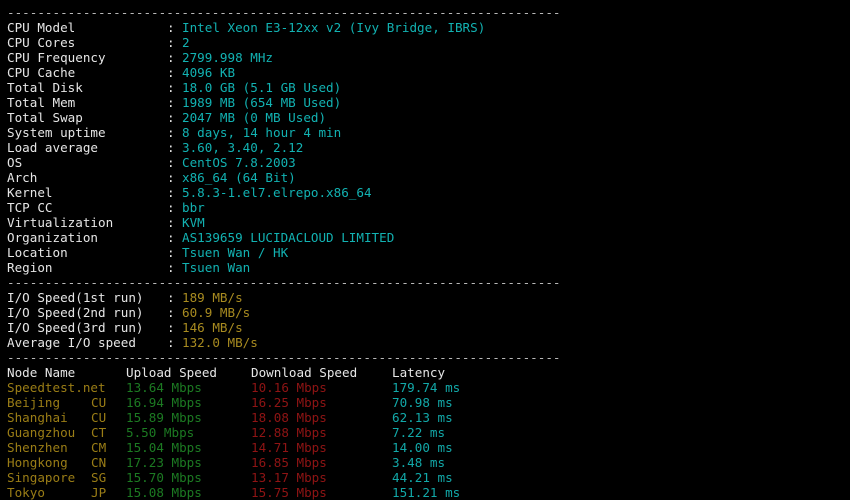 This screenshot has height=500, width=850. What do you see at coordinates (41, 27) in the screenshot?
I see `sysinfo-label: CPU Model` at bounding box center [41, 27].